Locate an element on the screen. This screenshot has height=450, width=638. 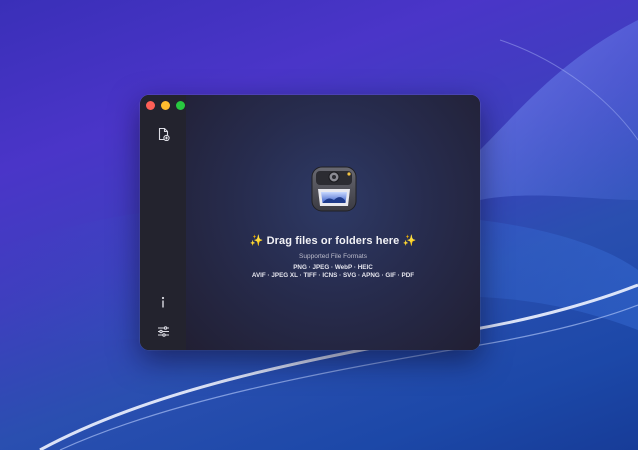
settings-button is located at coordinates (163, 331).